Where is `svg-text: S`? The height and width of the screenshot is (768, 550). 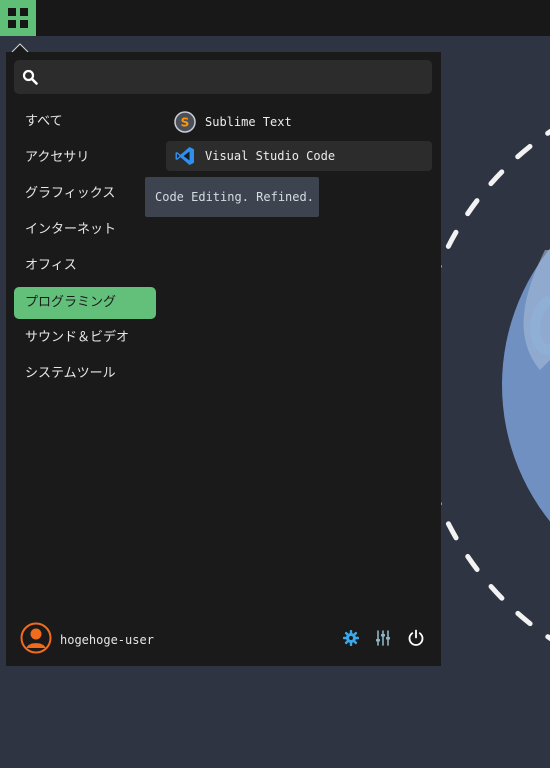 svg-text: S is located at coordinates (185, 123).